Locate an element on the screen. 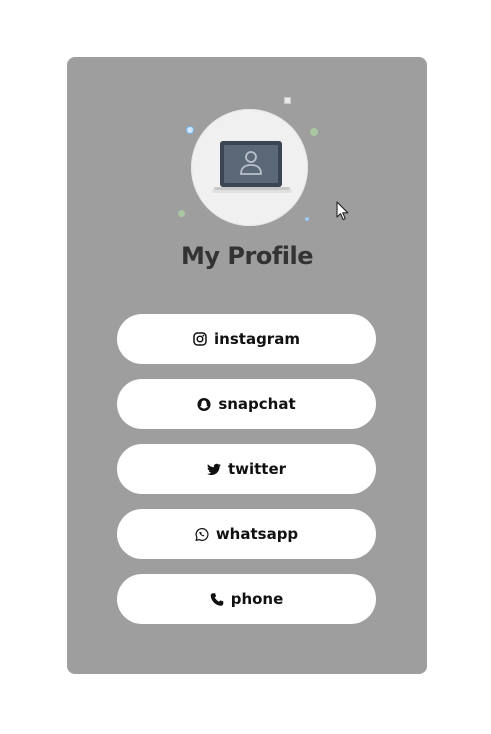  button-label: whatsapp is located at coordinates (257, 534).